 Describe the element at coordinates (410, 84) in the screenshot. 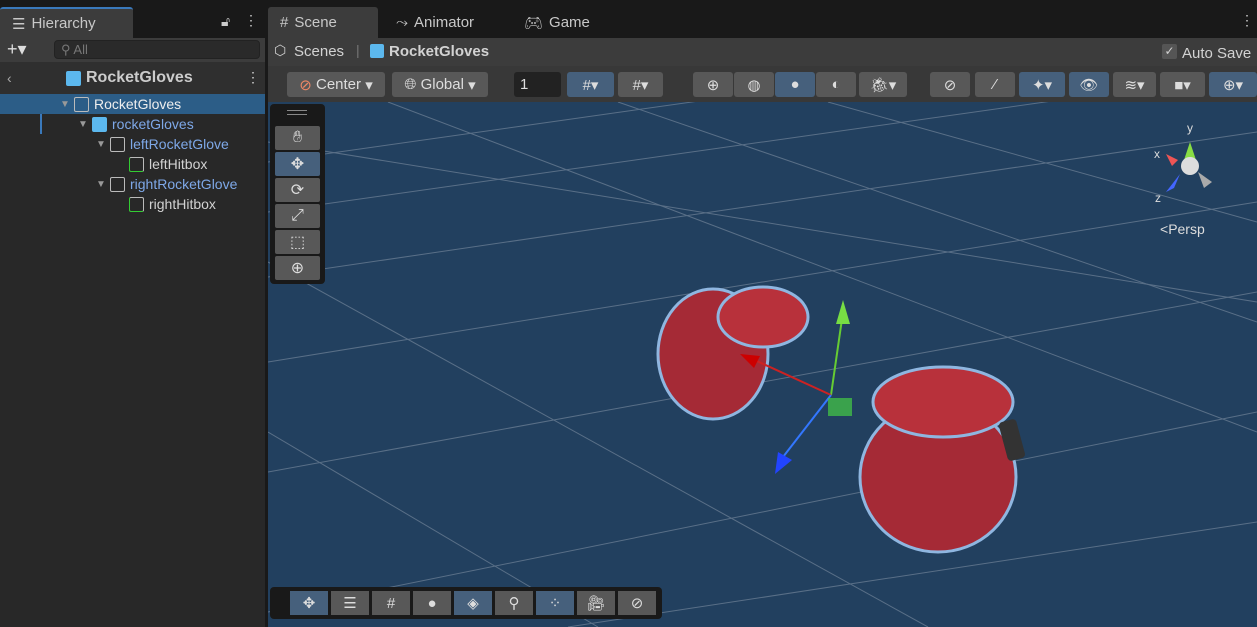

I see `globe-icon: 🌐︎` at that location.